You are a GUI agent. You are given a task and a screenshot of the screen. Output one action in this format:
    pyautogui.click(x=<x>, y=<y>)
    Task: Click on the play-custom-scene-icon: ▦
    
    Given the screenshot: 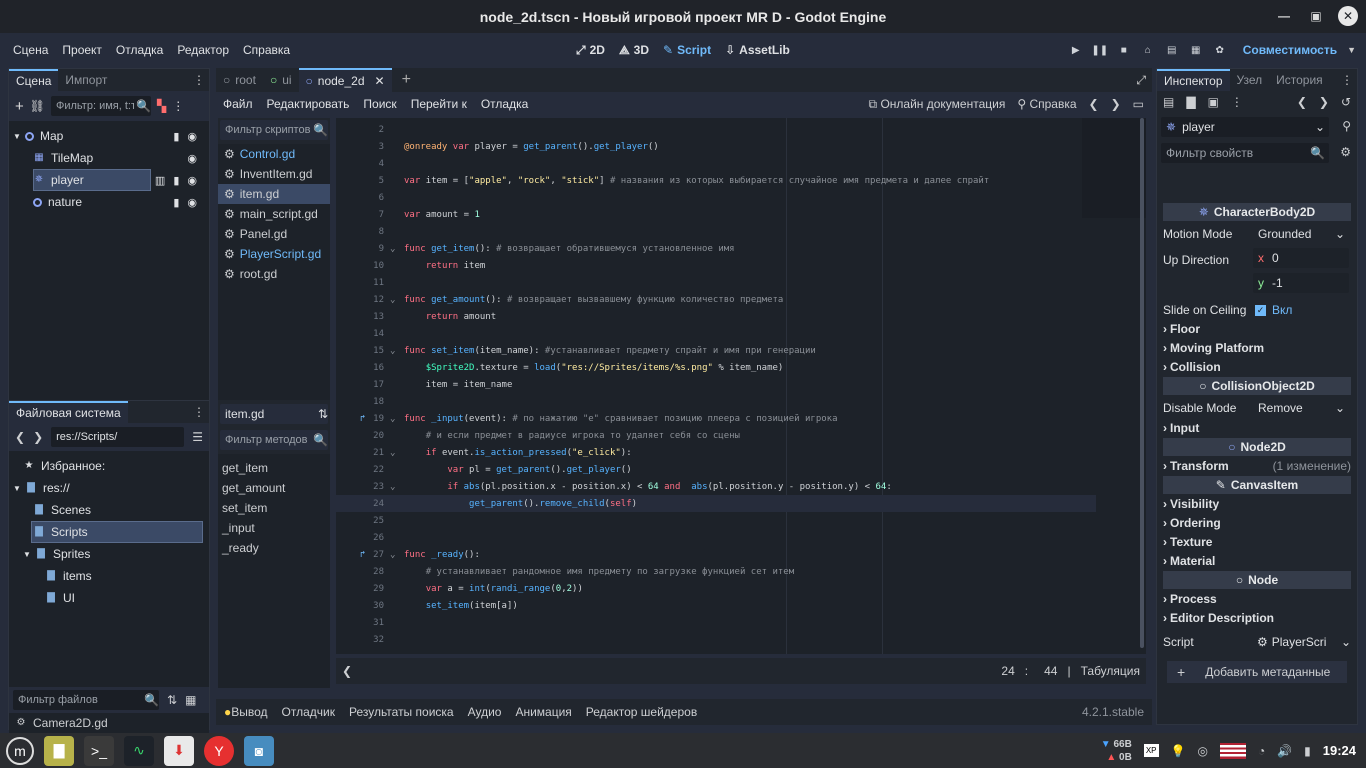 What is the action you would take?
    pyautogui.click(x=1196, y=50)
    